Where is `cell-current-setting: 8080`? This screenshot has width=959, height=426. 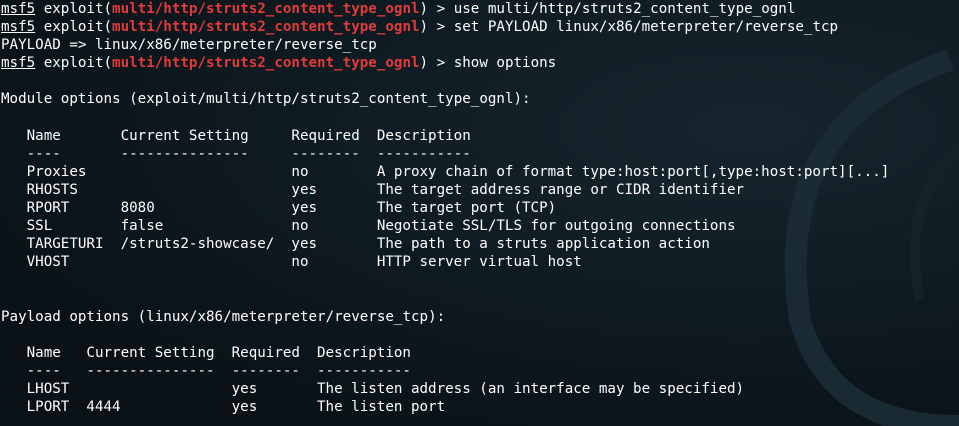 cell-current-setting: 8080 is located at coordinates (137, 208).